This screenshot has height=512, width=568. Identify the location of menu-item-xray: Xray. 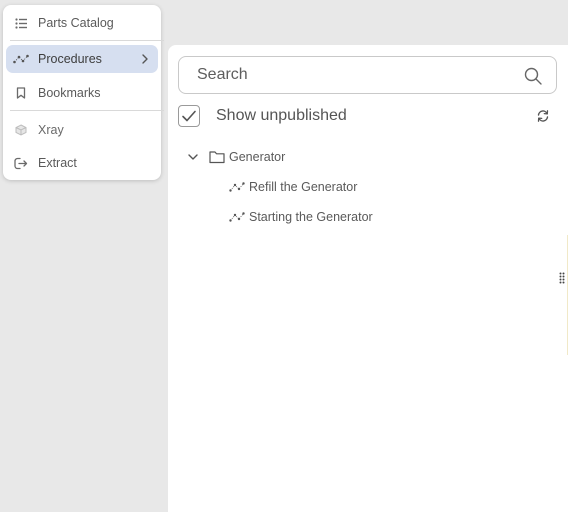
(82, 130).